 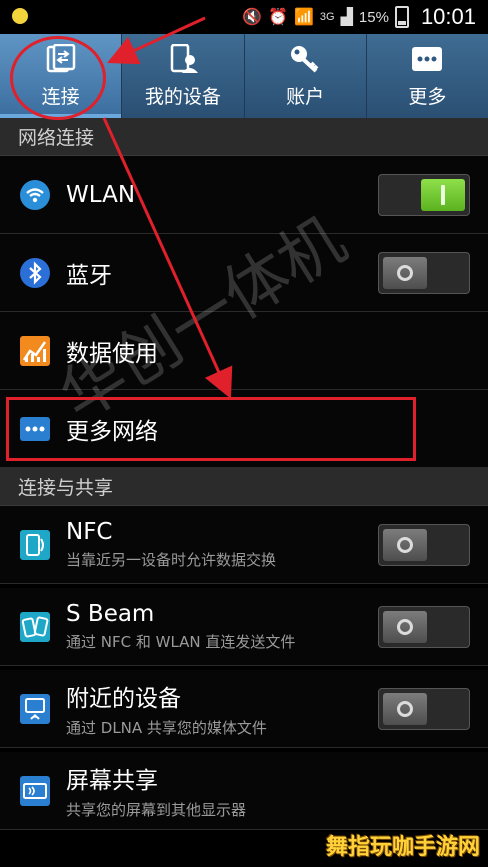 I want to click on bluetooth-toggle, so click(x=424, y=272).